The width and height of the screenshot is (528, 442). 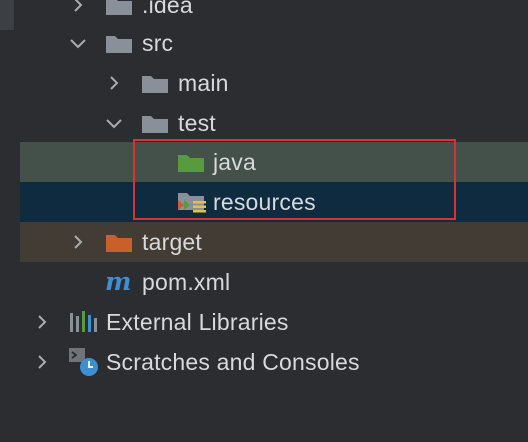 What do you see at coordinates (203, 83) in the screenshot?
I see `tree-item-label: main` at bounding box center [203, 83].